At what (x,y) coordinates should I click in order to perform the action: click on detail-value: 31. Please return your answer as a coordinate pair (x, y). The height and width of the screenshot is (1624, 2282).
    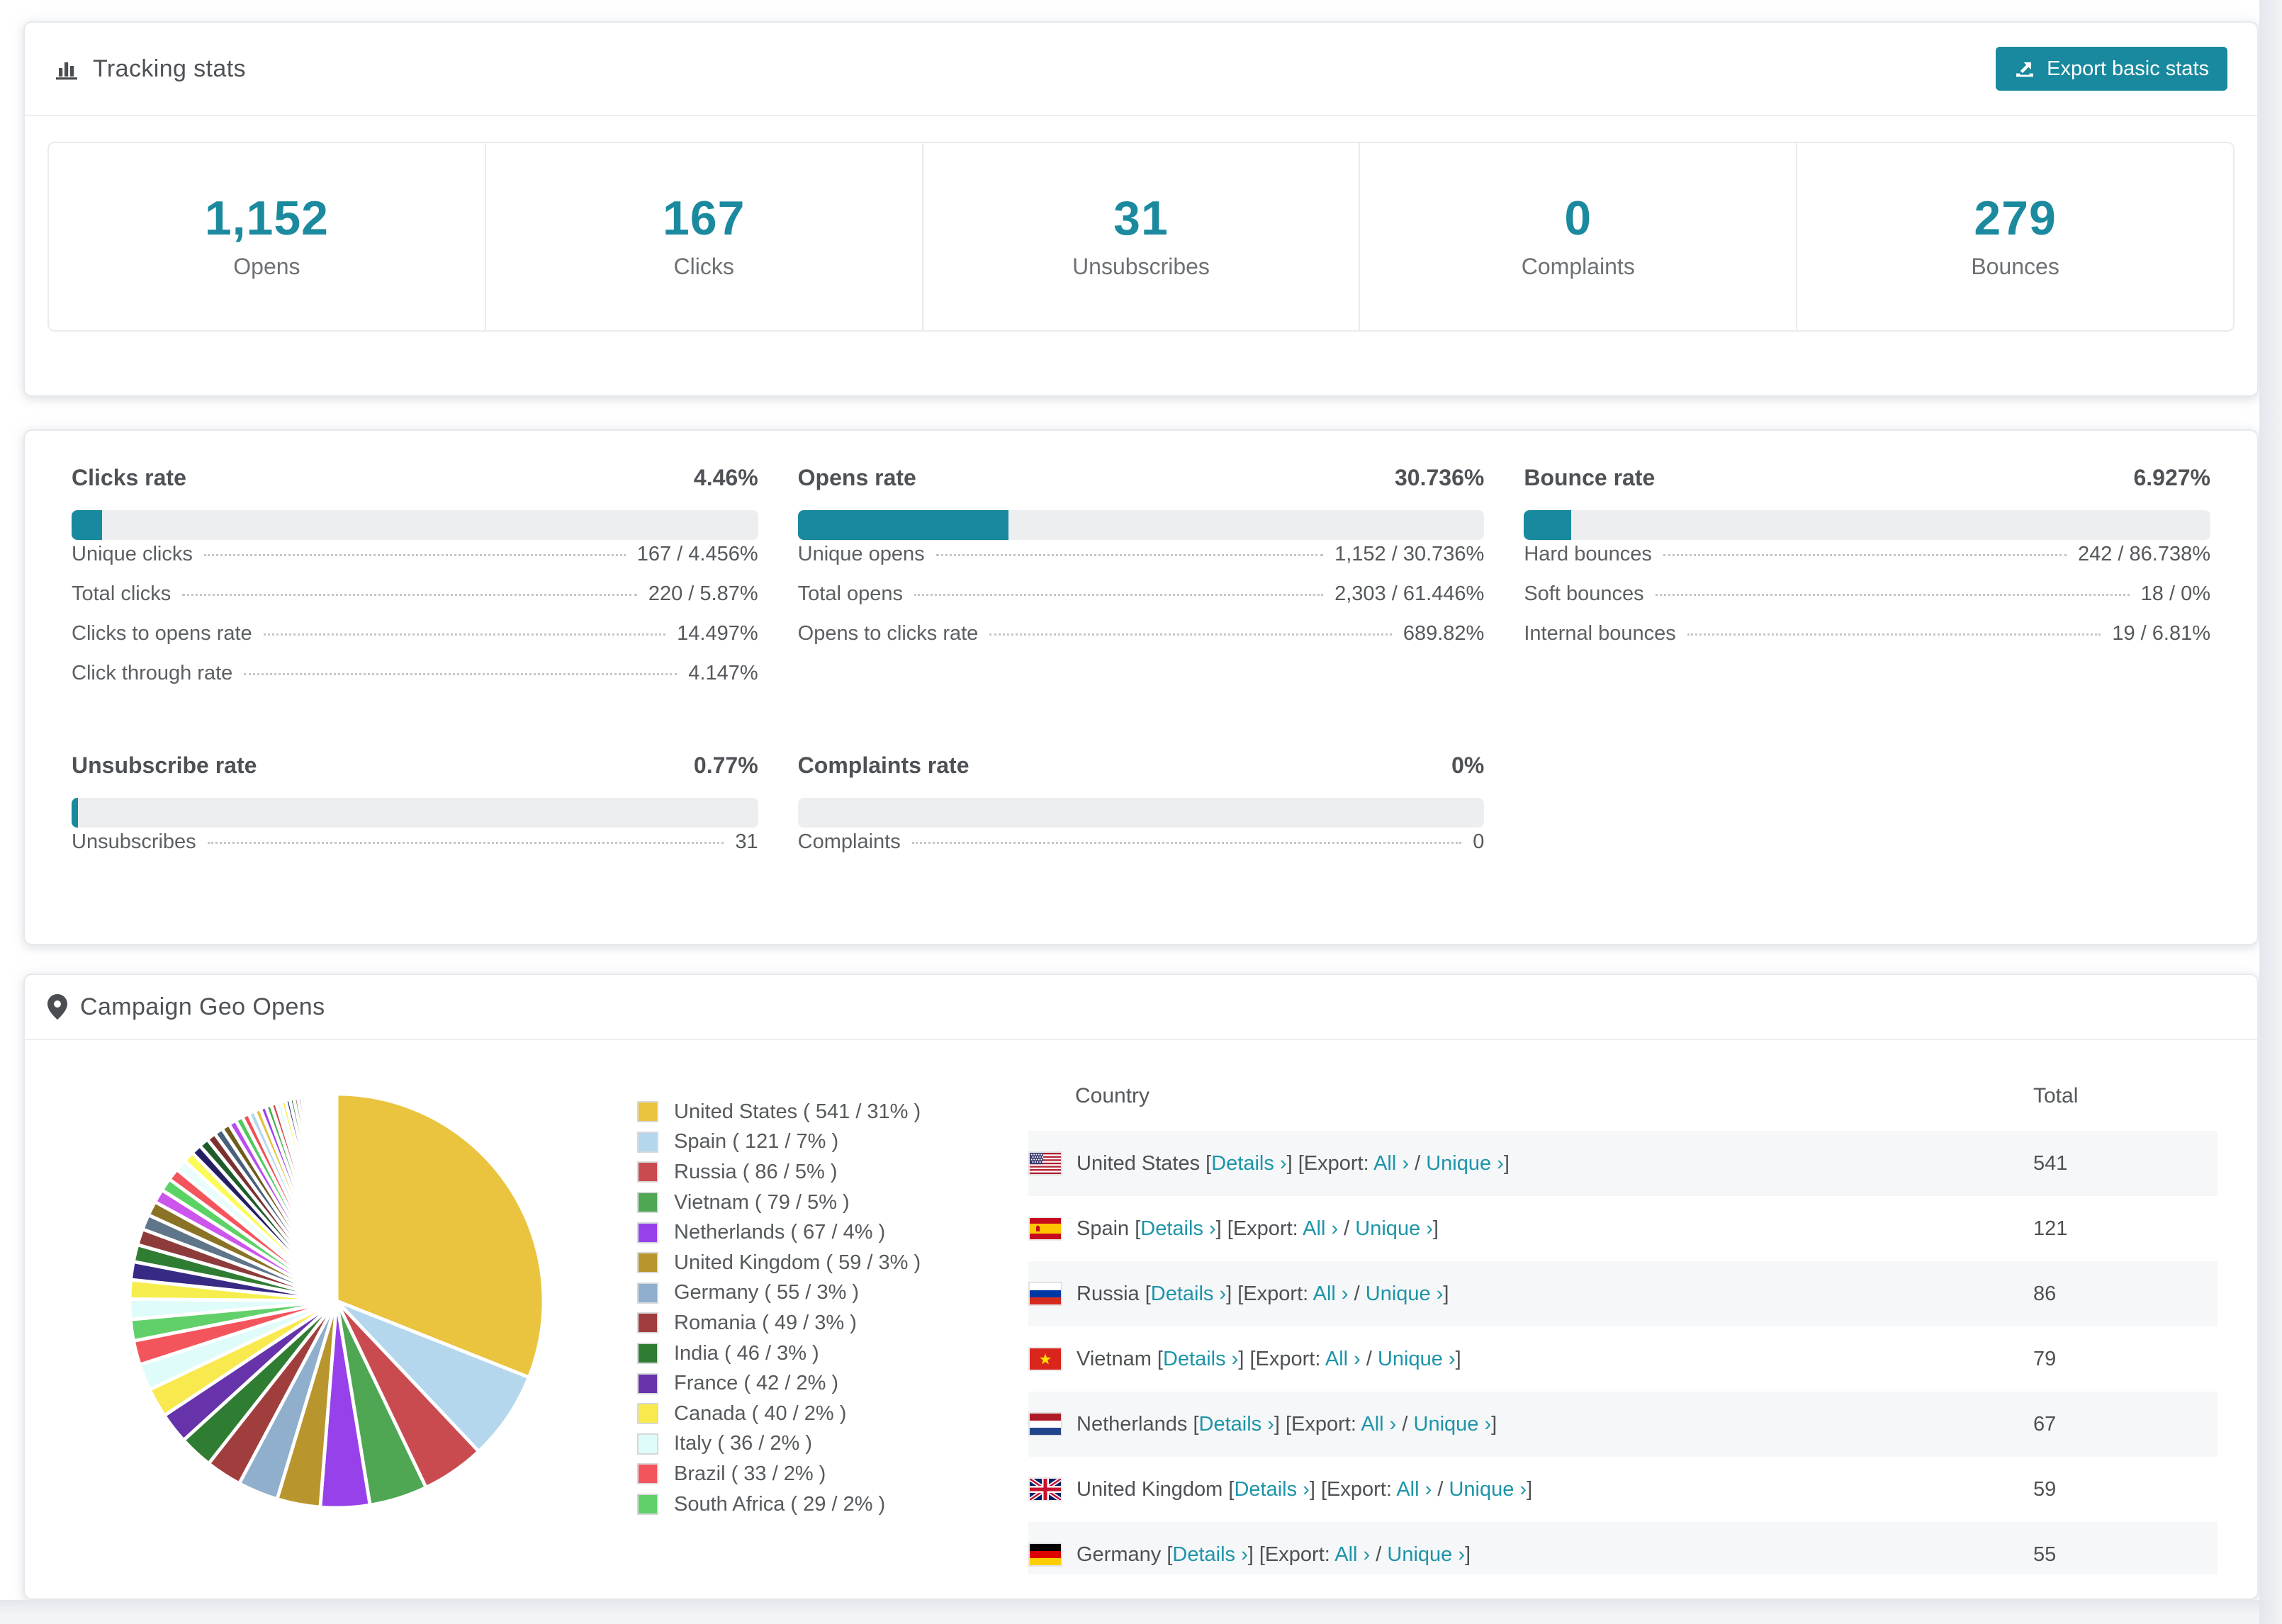
    Looking at the image, I should click on (747, 841).